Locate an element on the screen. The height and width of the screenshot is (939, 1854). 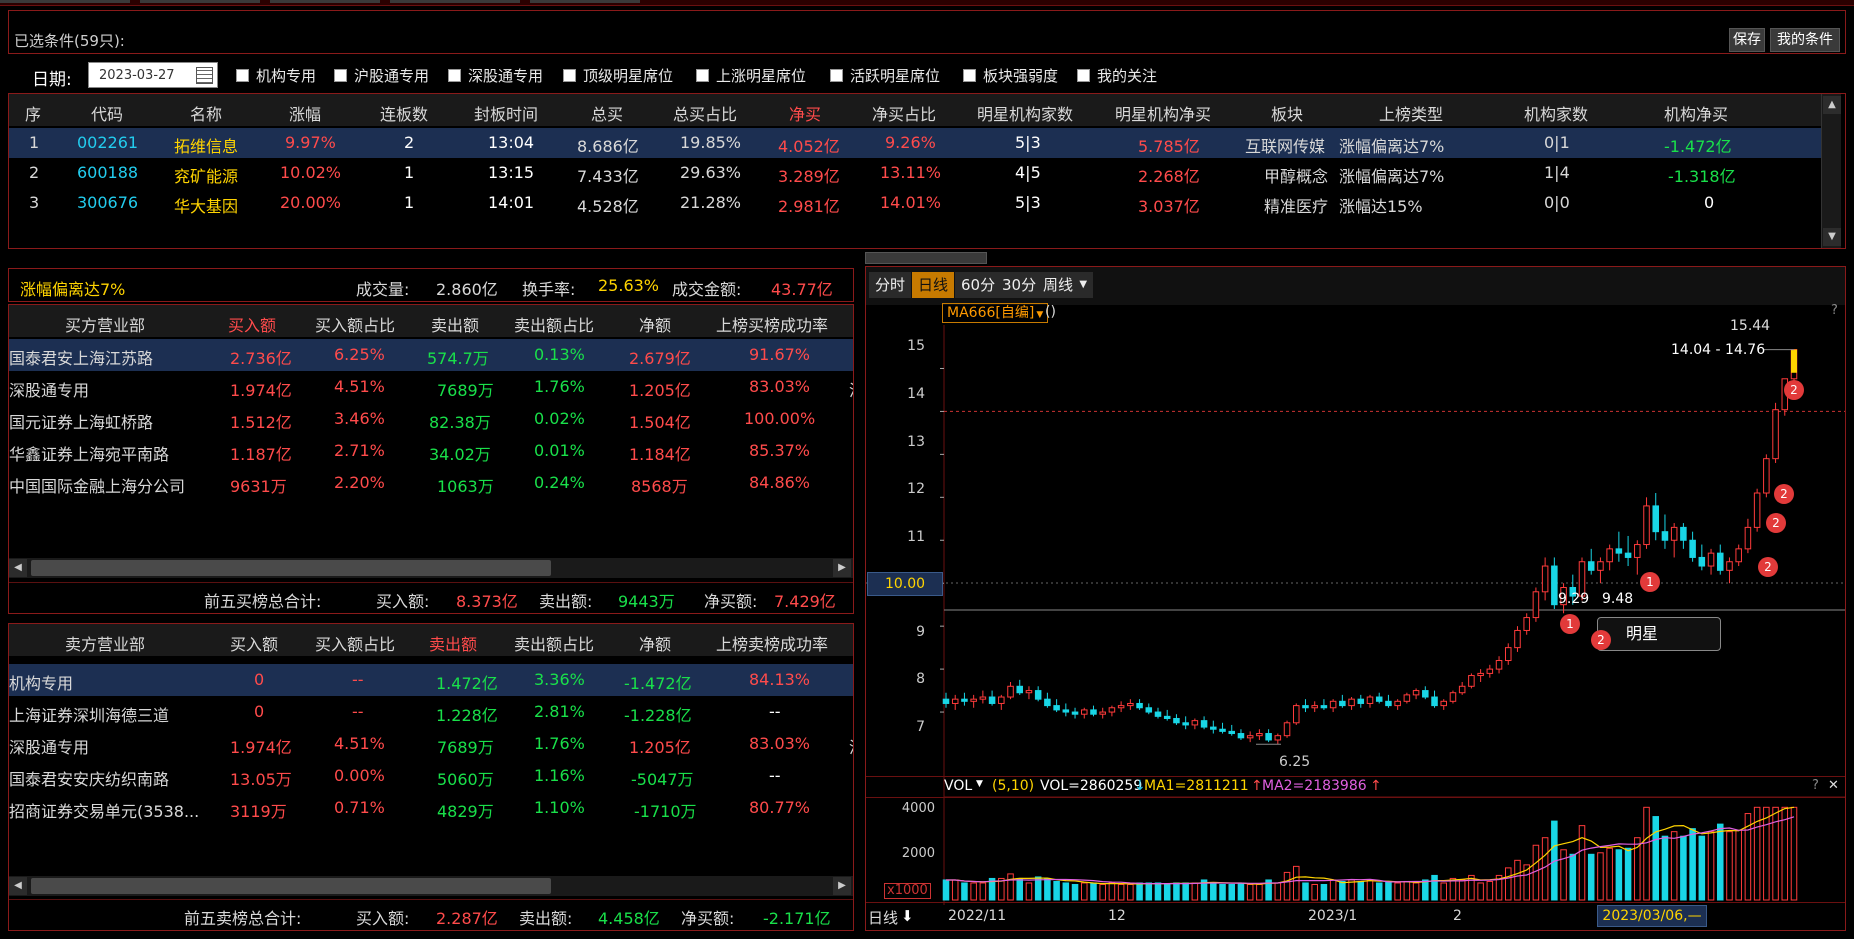
checkbox-top-star: 顶级明星席位 is located at coordinates (618, 76).